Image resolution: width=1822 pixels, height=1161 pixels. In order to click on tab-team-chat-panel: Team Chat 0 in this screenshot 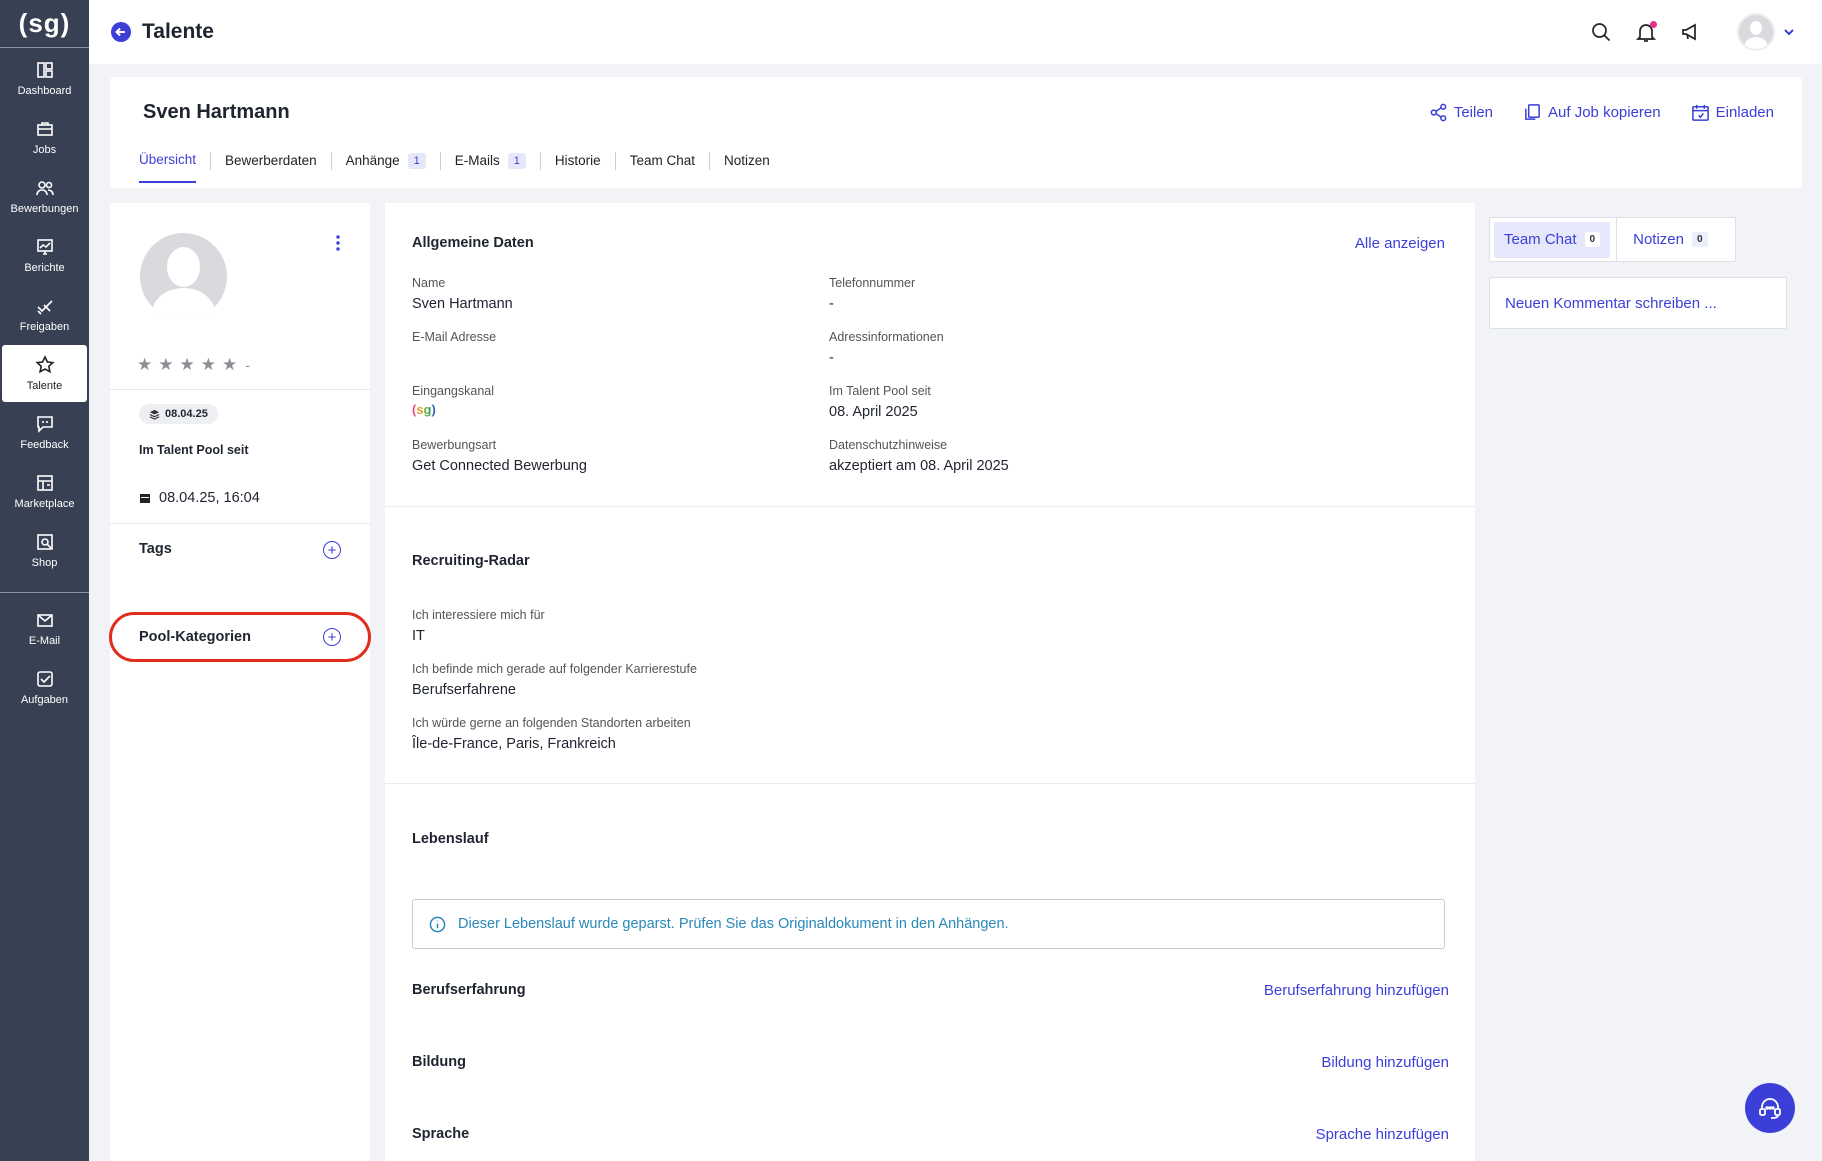, I will do `click(1552, 239)`.